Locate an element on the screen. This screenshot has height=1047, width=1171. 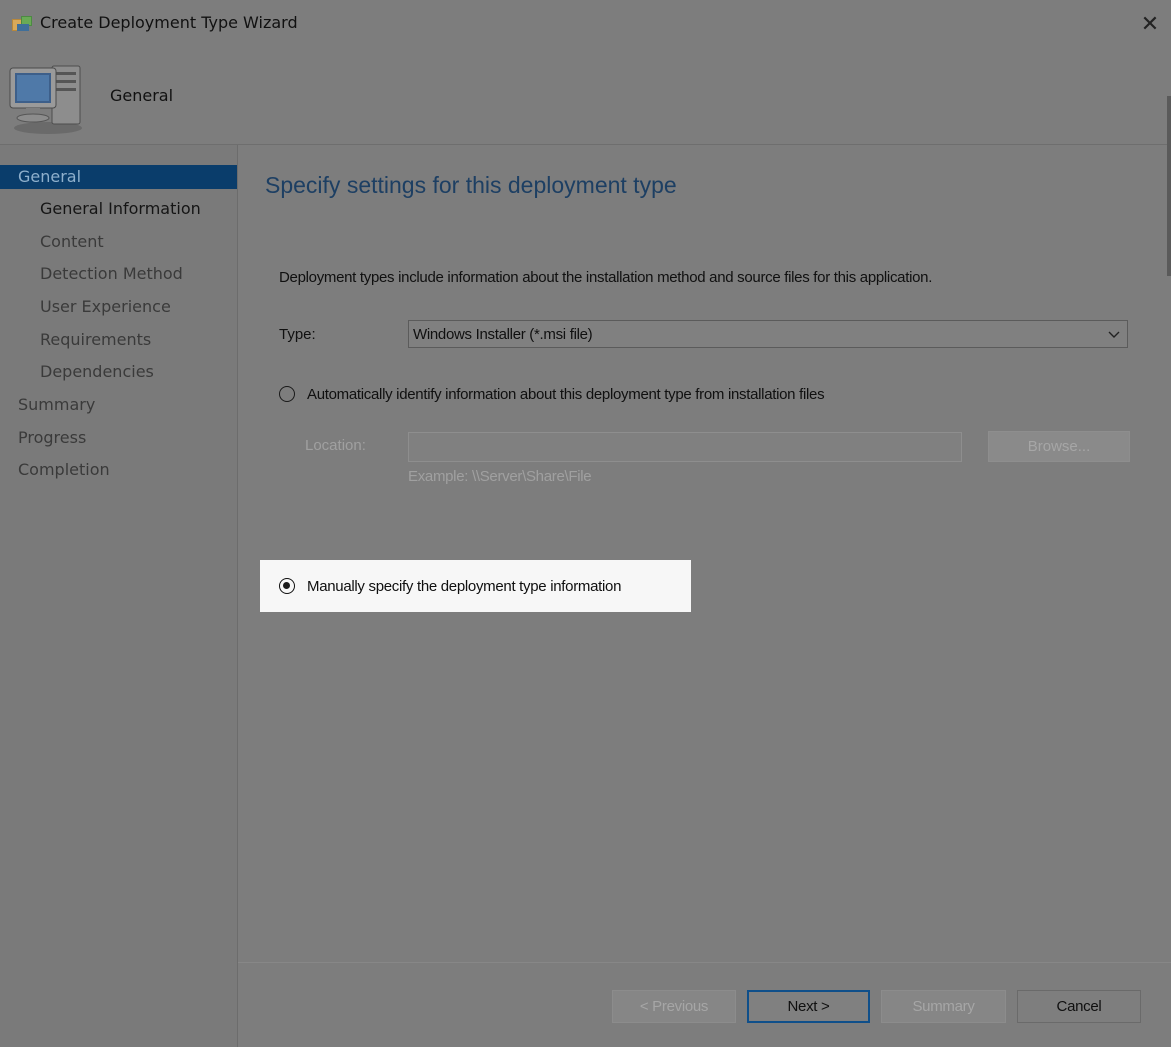
close-icon: ✕ is located at coordinates (1150, 23).